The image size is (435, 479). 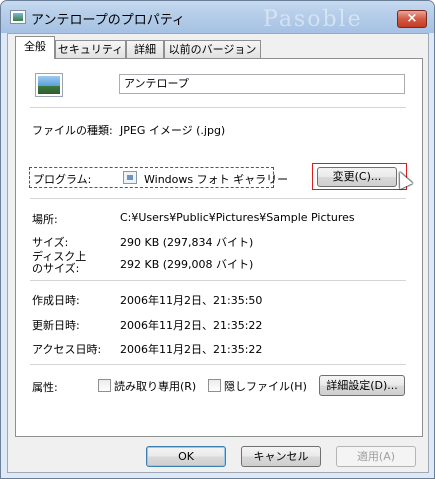 I want to click on size-label: サイズ:, so click(x=50, y=242).